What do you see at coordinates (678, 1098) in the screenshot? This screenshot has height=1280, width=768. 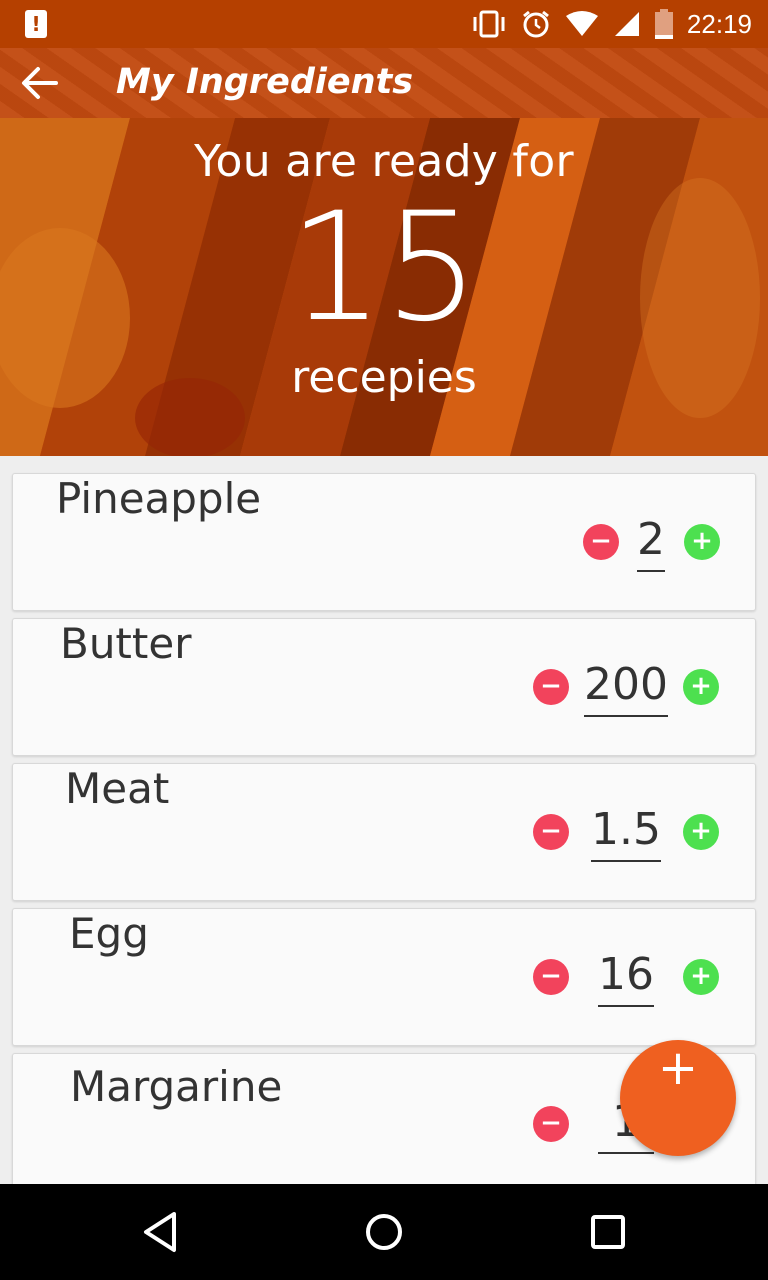 I see `add-ingredient-button: +` at bounding box center [678, 1098].